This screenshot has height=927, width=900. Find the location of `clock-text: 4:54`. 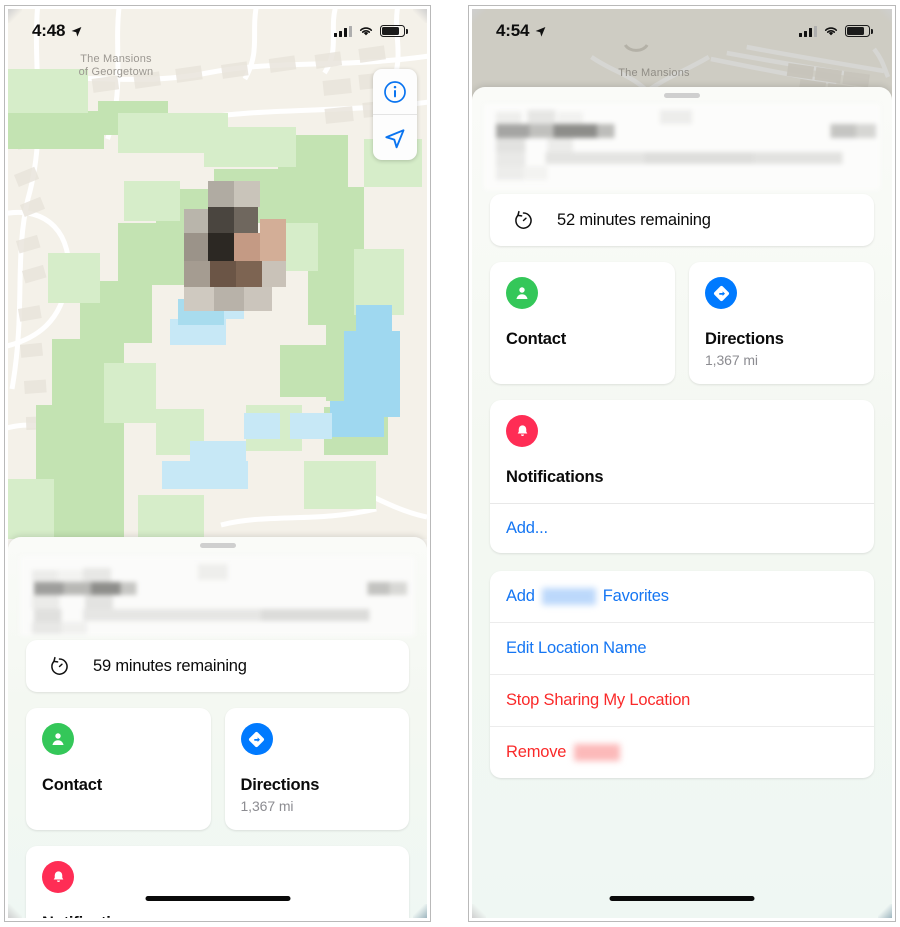

clock-text: 4:54 is located at coordinates (513, 30).